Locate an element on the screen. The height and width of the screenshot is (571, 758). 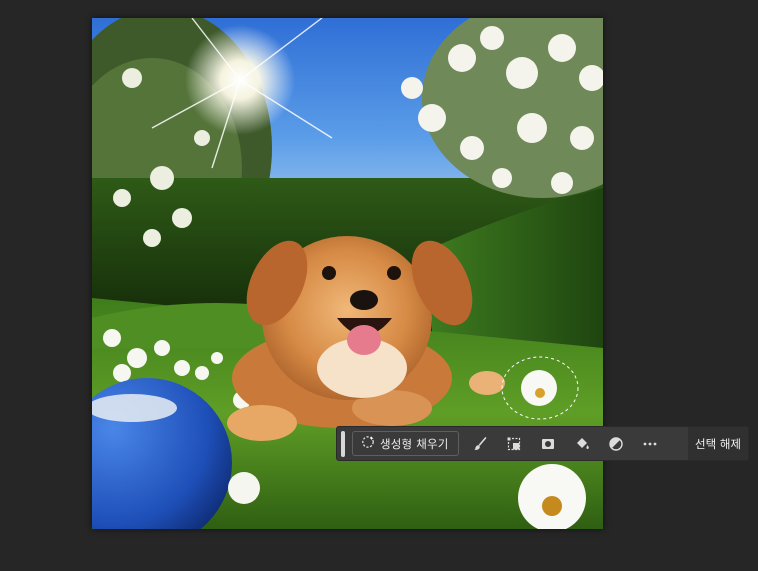
mask-button is located at coordinates (548, 443).